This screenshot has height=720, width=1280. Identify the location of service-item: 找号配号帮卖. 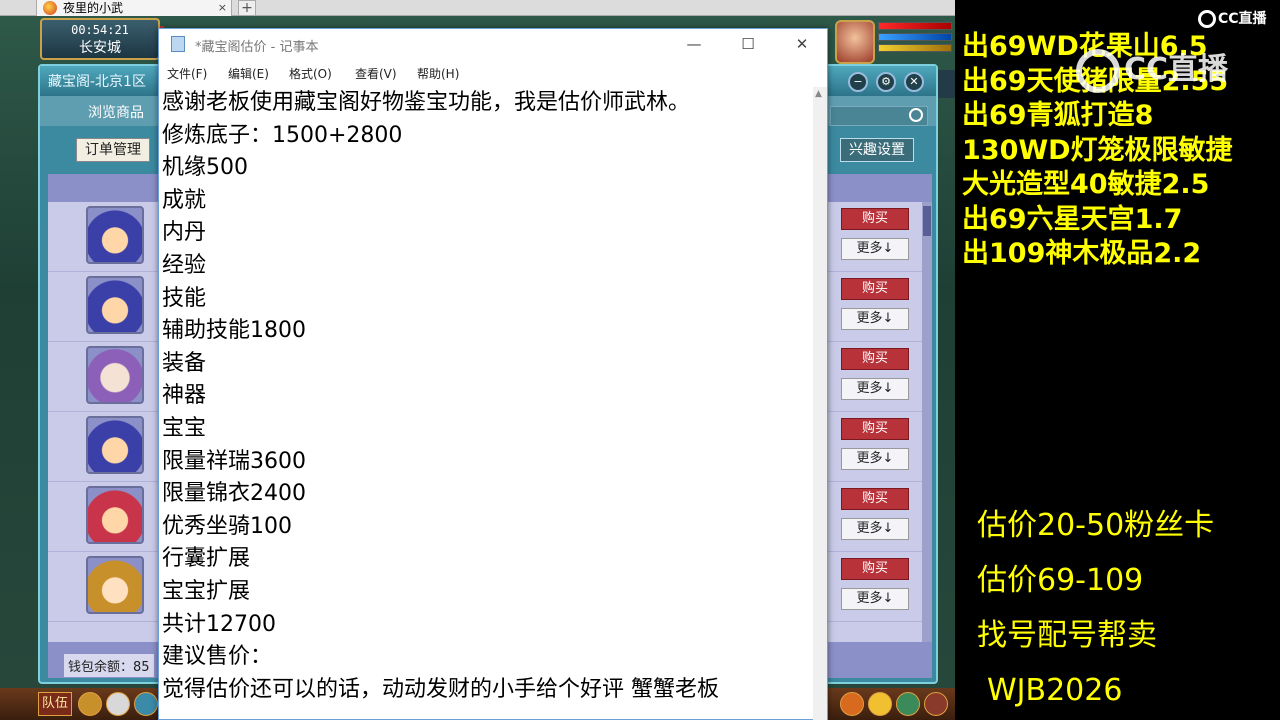
(1067, 635).